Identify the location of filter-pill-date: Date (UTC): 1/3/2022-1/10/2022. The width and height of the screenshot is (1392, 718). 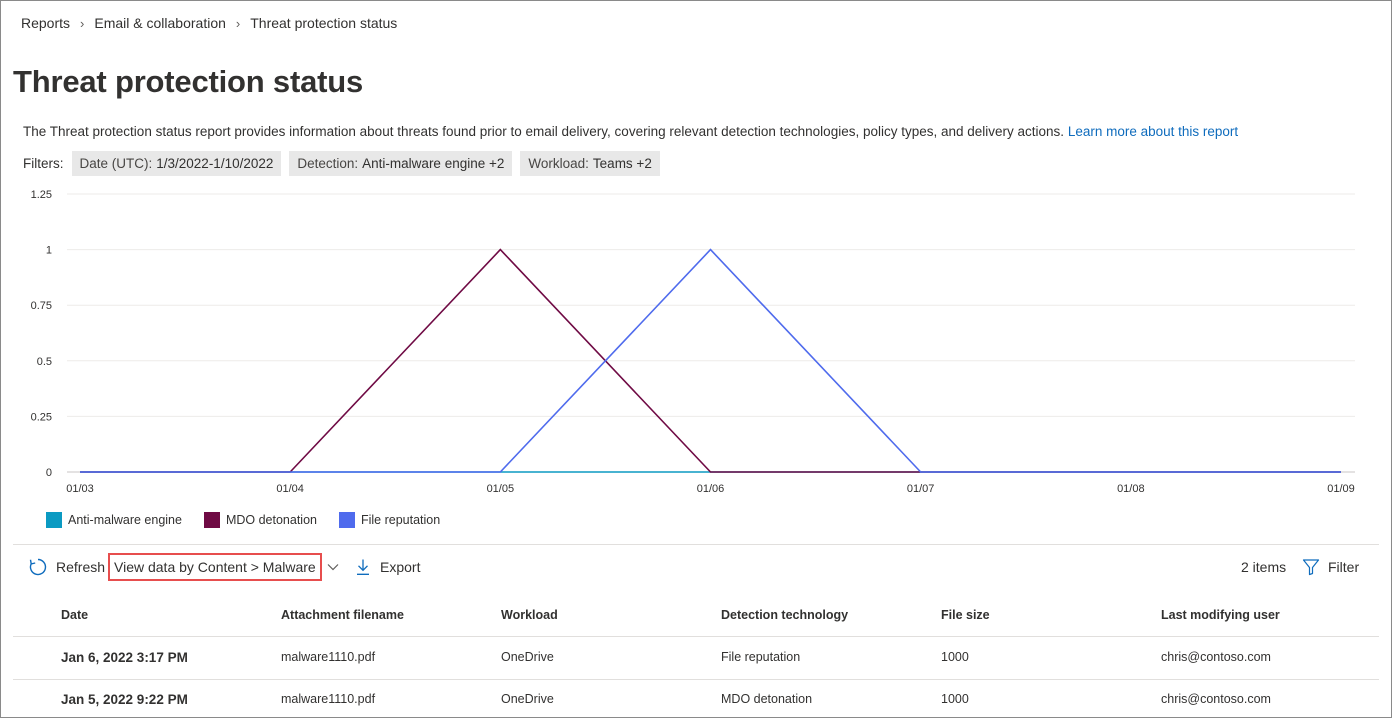
(176, 163).